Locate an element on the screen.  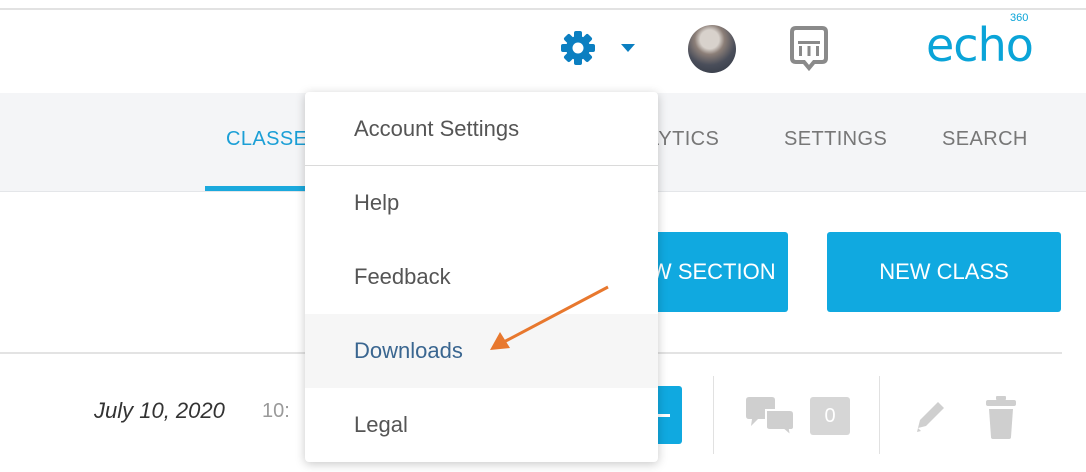
row-time: 10: is located at coordinates (276, 411).